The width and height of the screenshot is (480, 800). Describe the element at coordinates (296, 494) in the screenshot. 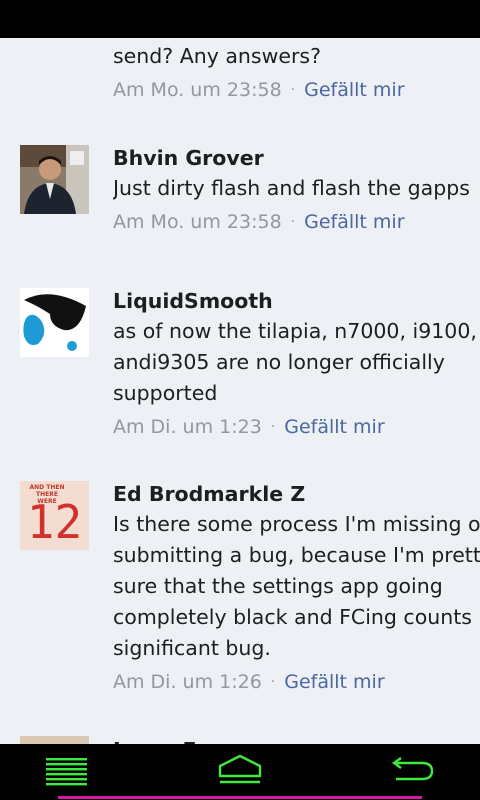

I see `comment-author: Ed Brodmarkle Z` at that location.